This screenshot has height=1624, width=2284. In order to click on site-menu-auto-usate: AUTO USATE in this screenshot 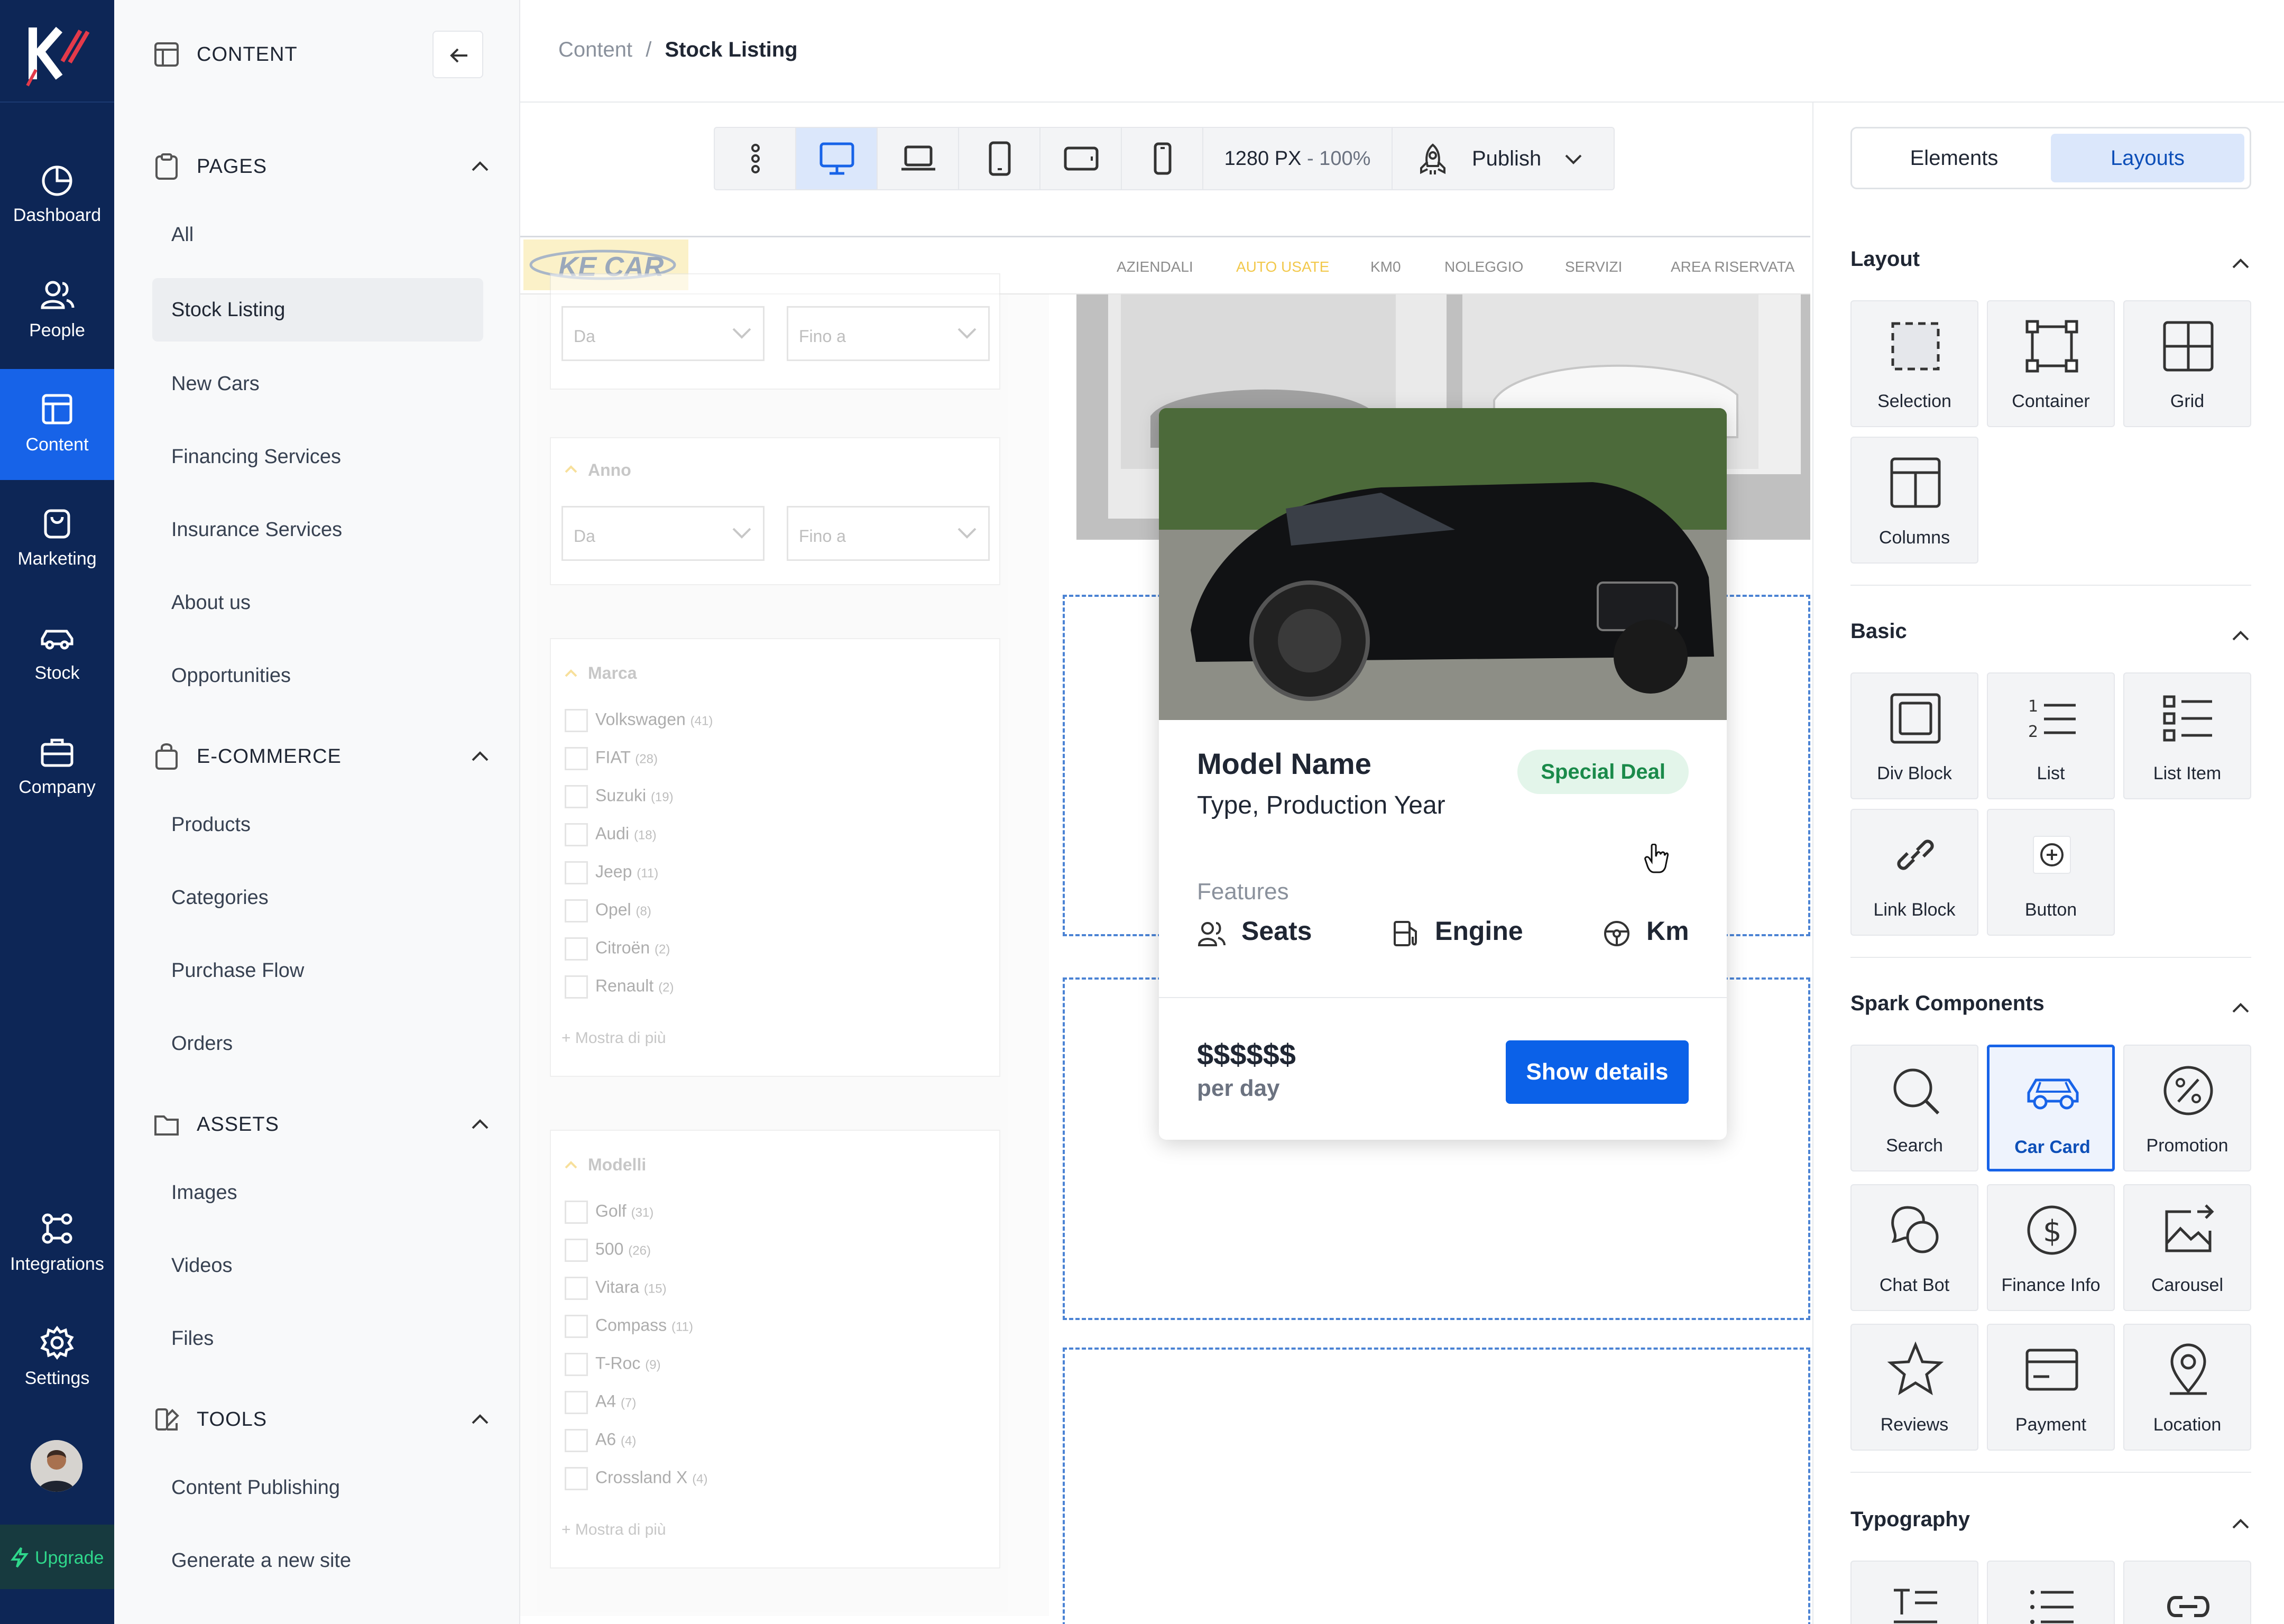, I will do `click(1282, 267)`.